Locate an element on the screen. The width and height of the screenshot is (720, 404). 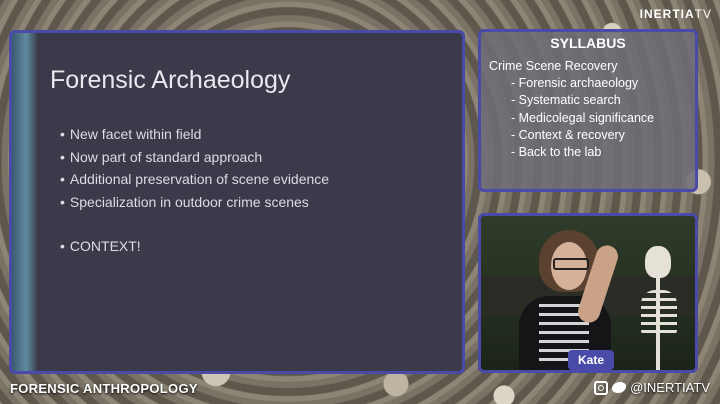
slide-bullet: Now part of standard approach is located at coordinates (194, 157).